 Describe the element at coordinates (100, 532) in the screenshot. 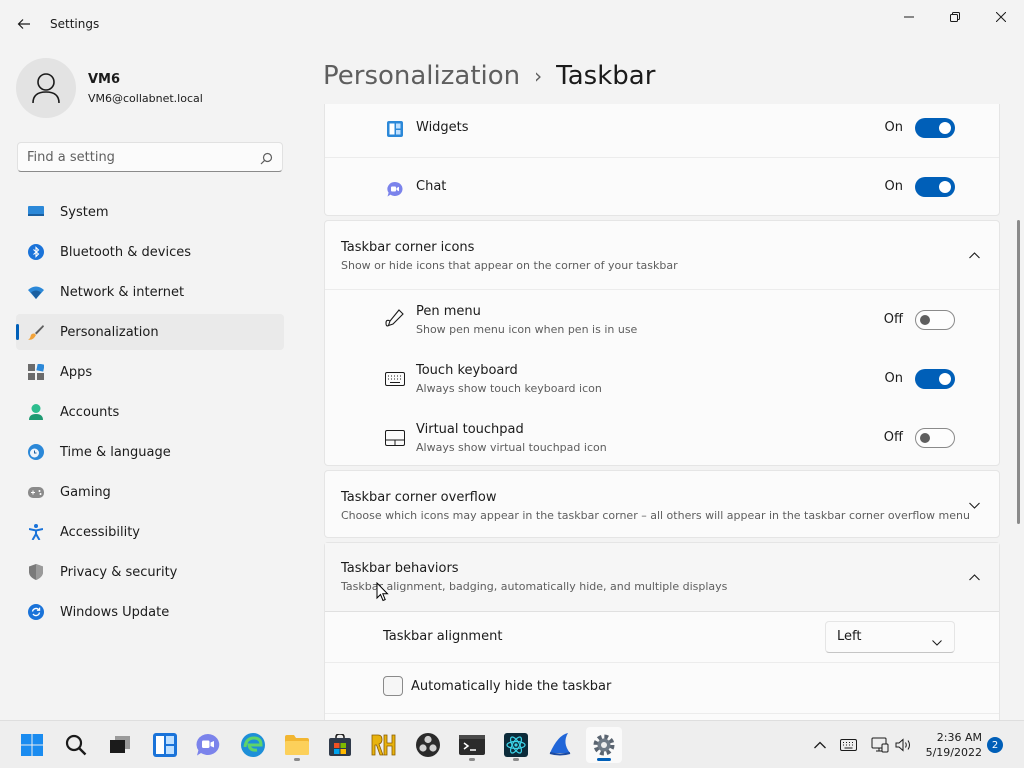

I see `sidebar-item-label: Accessibility` at that location.